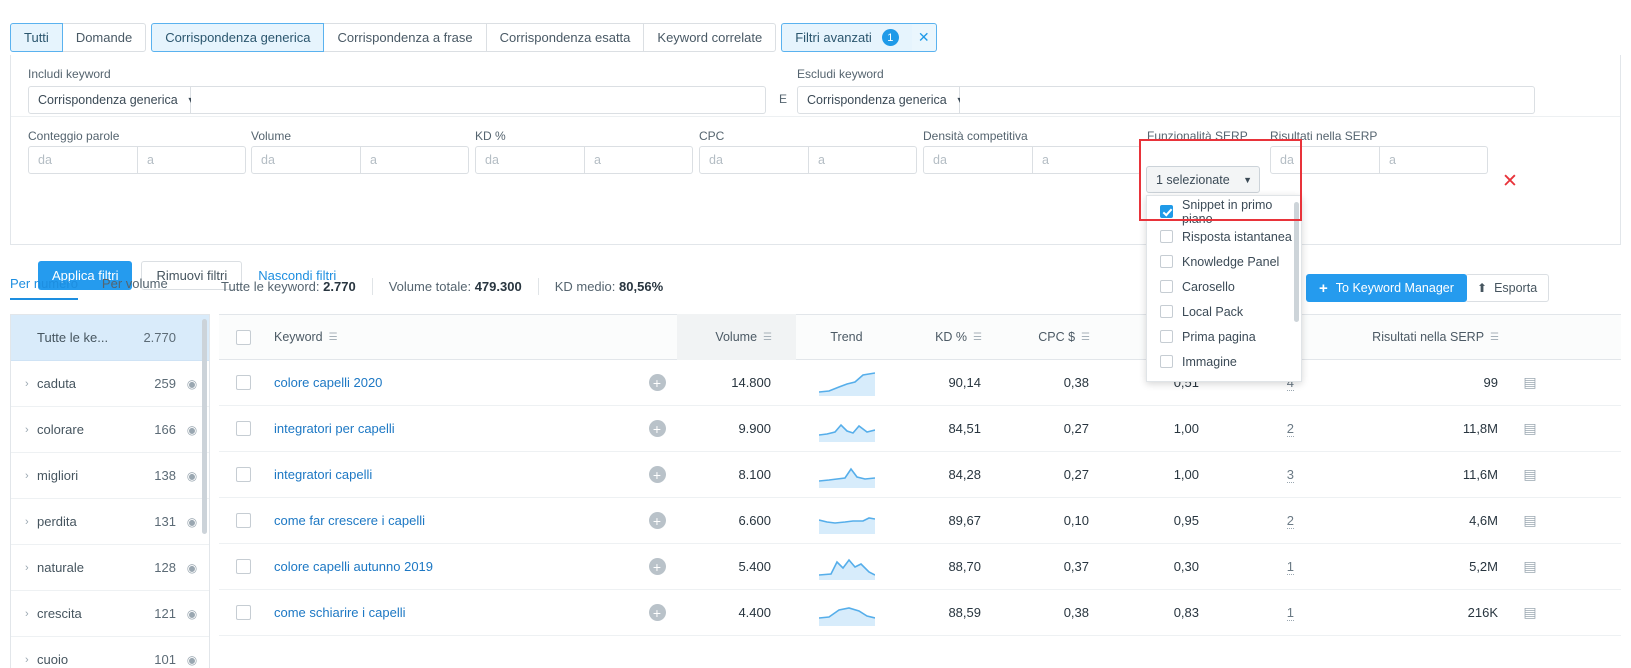 This screenshot has height=668, width=1631. What do you see at coordinates (452, 612) in the screenshot?
I see `cell-keyword: come schiarire i capelli` at bounding box center [452, 612].